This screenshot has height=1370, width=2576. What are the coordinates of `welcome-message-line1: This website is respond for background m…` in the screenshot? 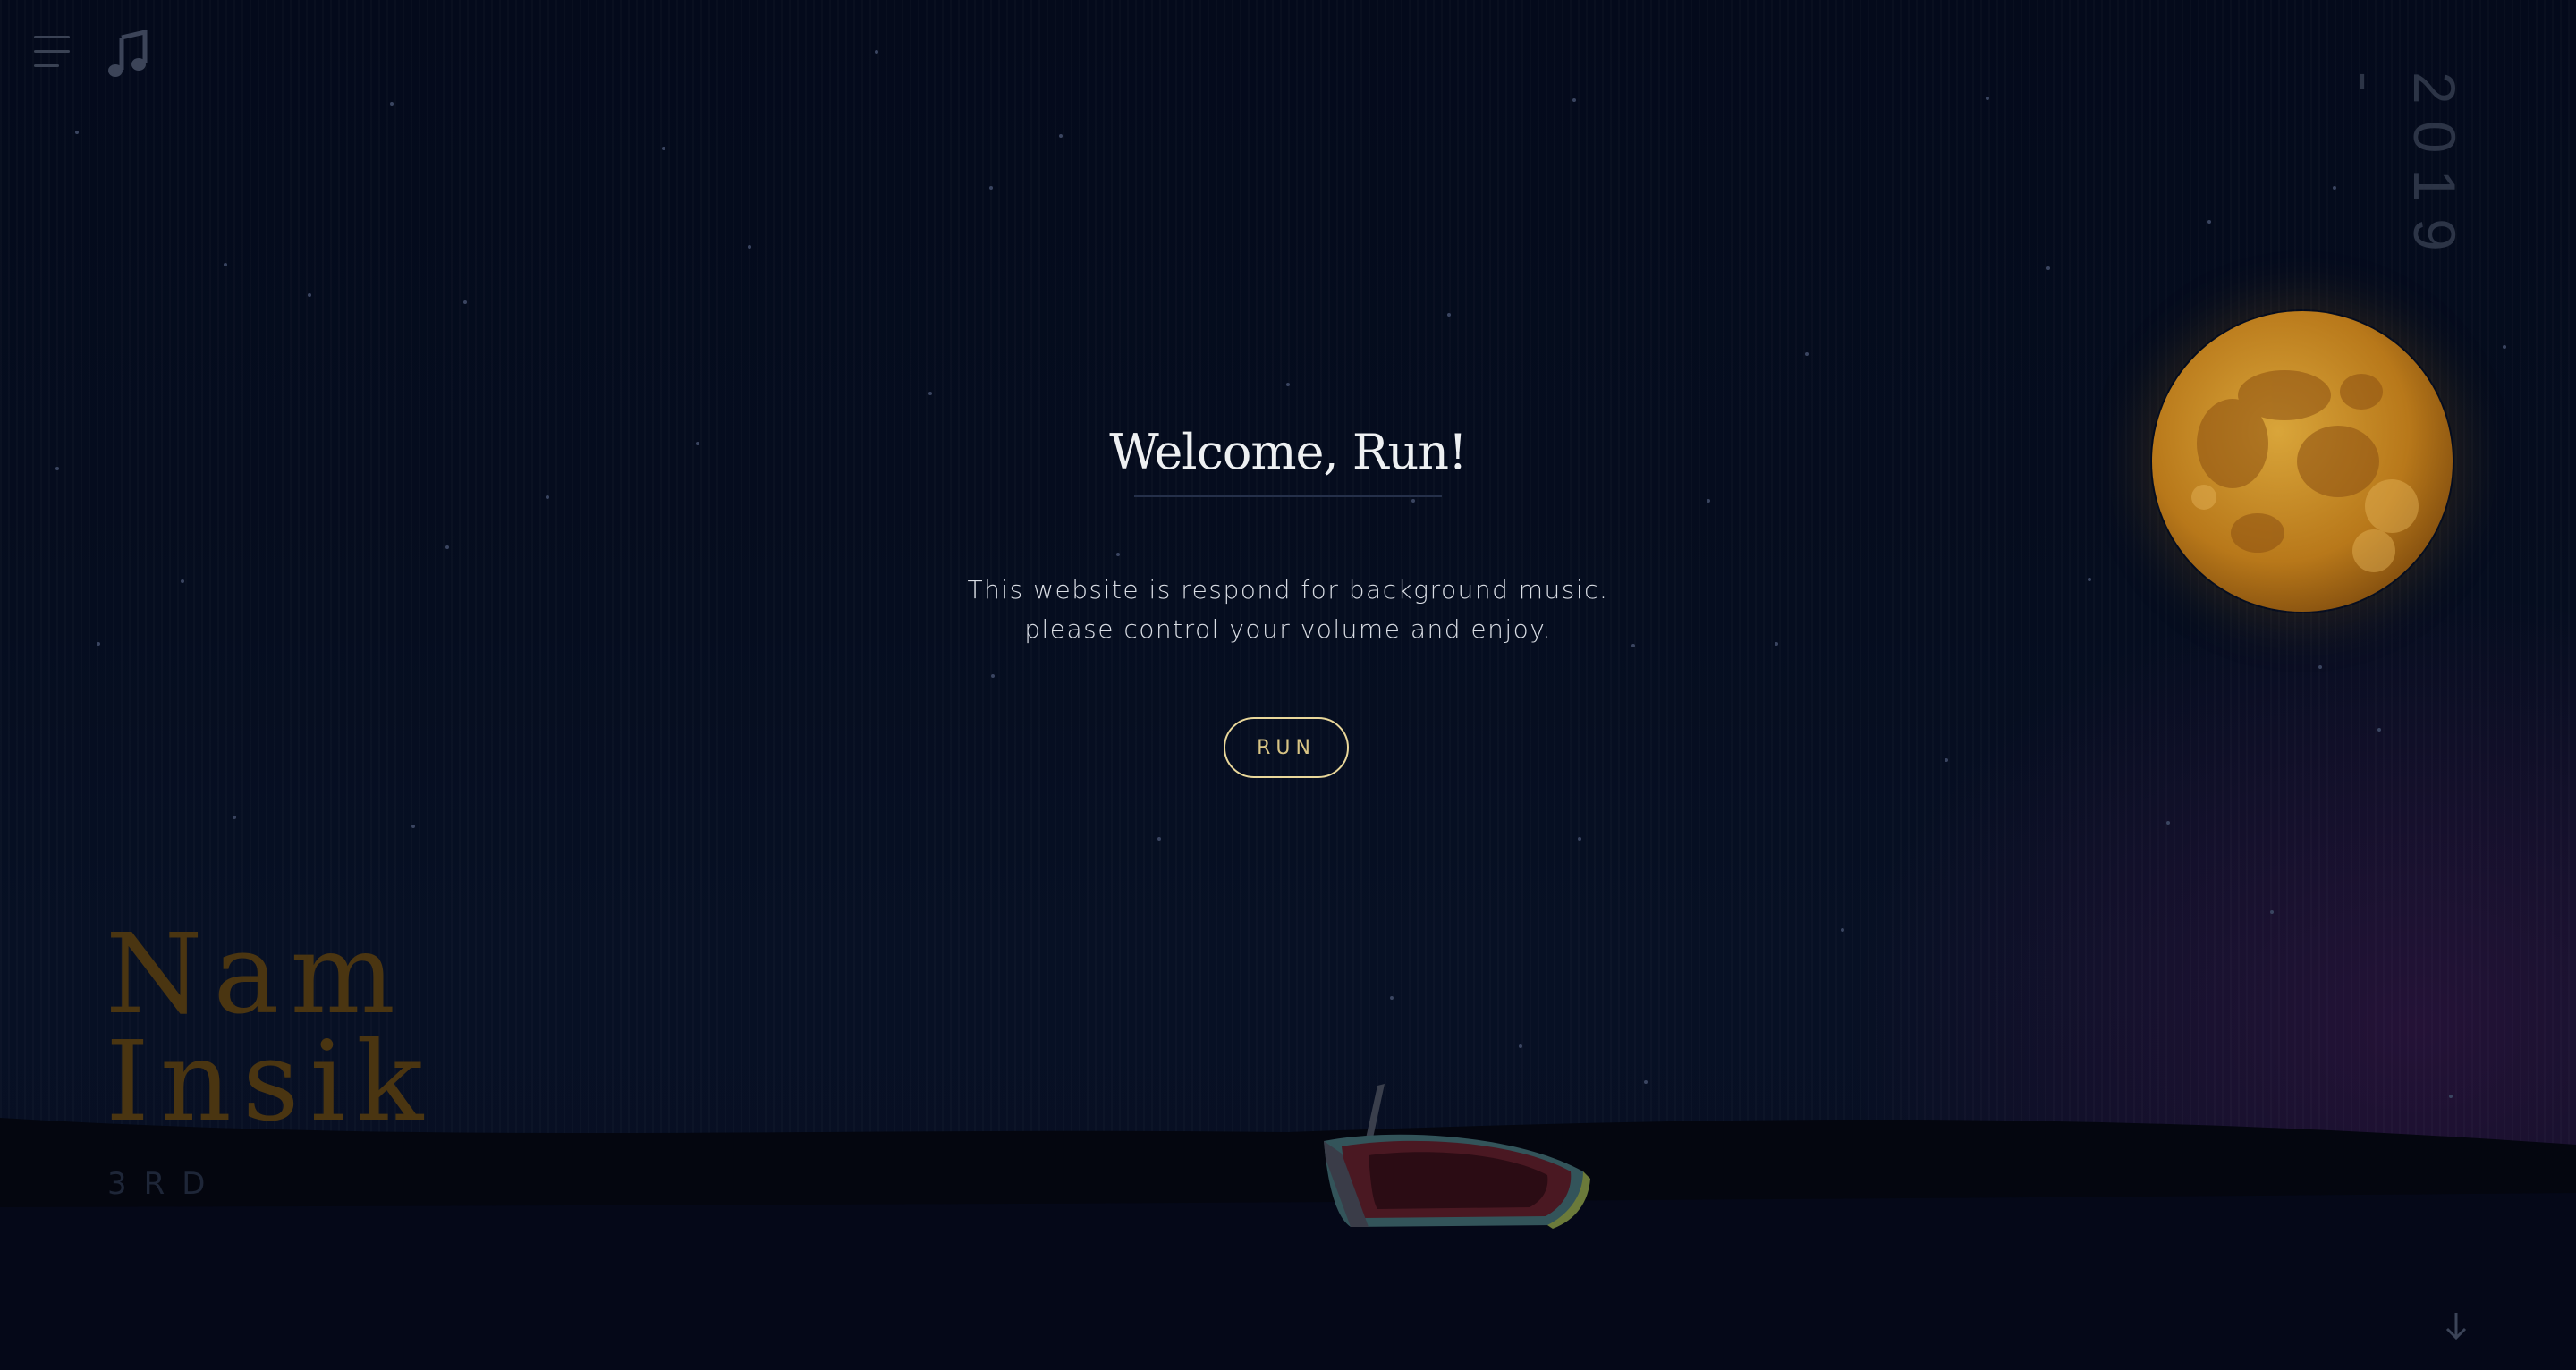 It's located at (1288, 590).